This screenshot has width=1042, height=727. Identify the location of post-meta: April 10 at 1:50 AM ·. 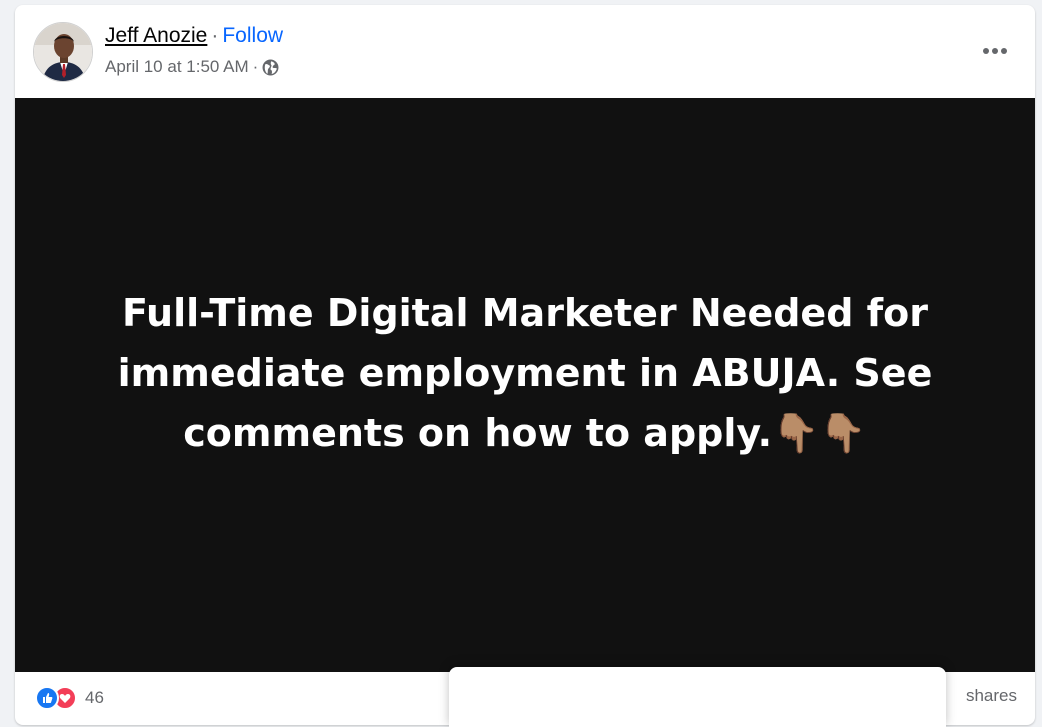
(192, 67).